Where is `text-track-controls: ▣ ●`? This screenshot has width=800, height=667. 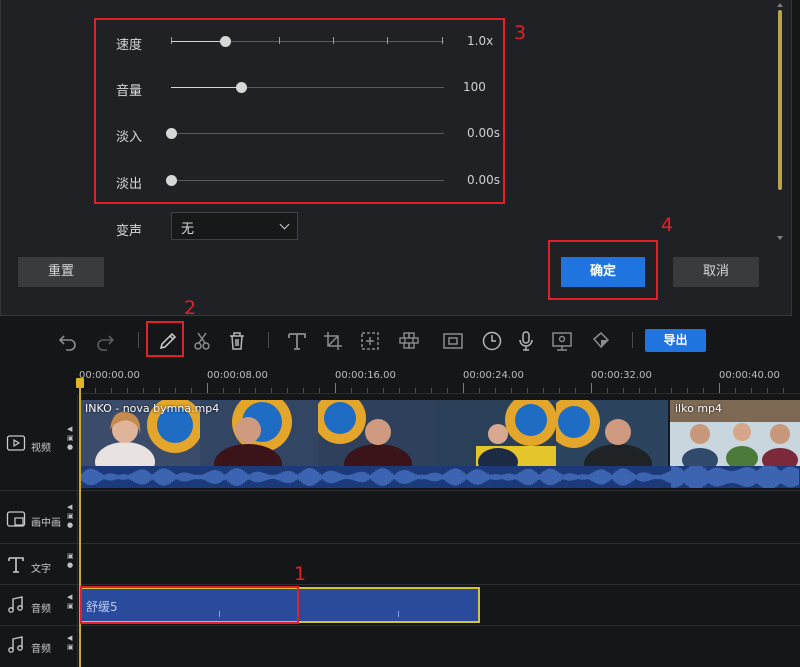
text-track-controls: ▣ ● is located at coordinates (71, 561).